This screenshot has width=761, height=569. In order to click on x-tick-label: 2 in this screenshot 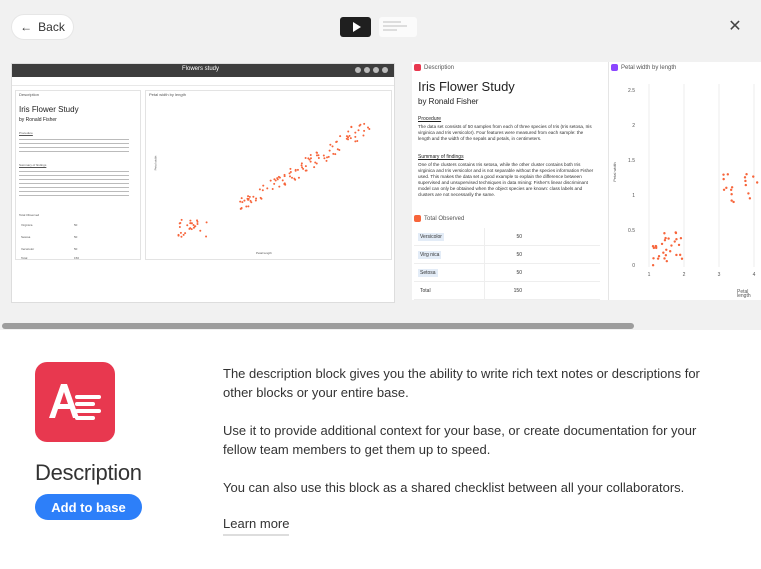, I will do `click(684, 275)`.